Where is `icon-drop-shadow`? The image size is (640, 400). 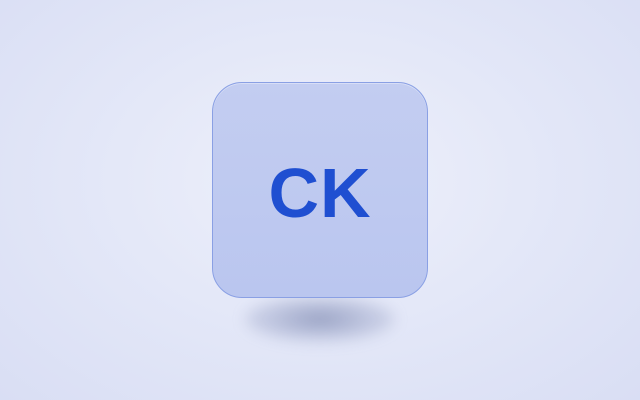
icon-drop-shadow is located at coordinates (320, 319).